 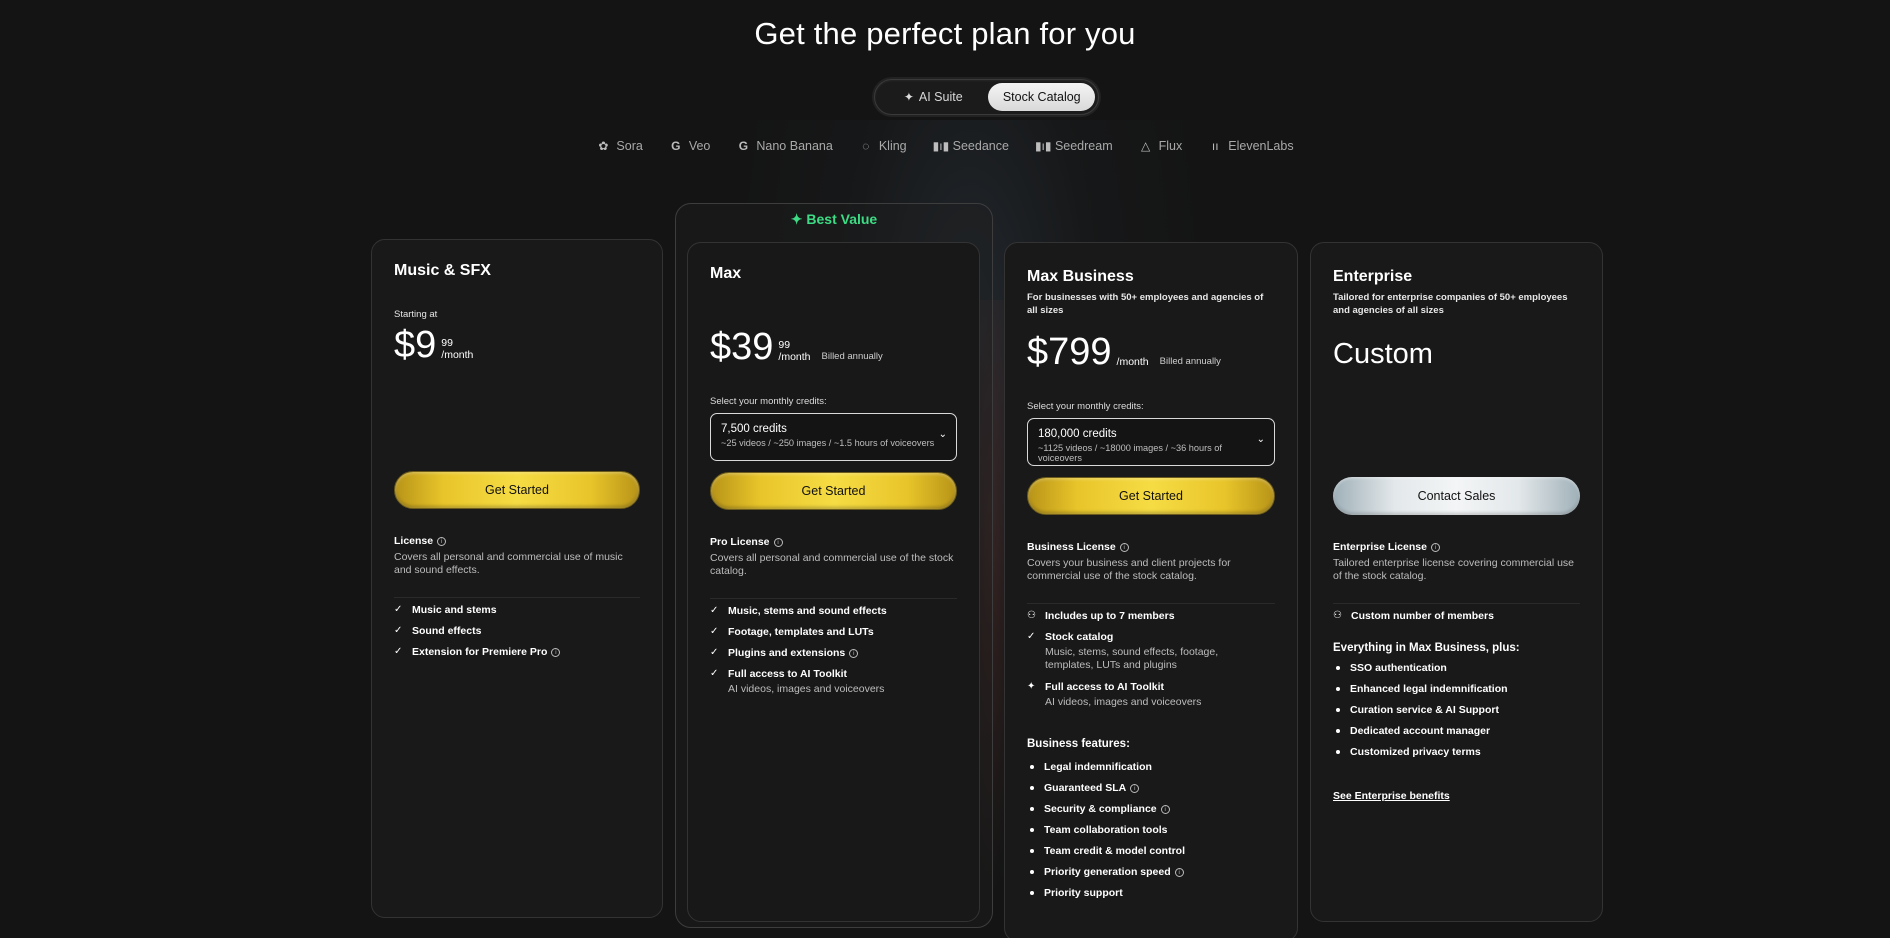 I want to click on price-meta: 99 /month, so click(x=794, y=352).